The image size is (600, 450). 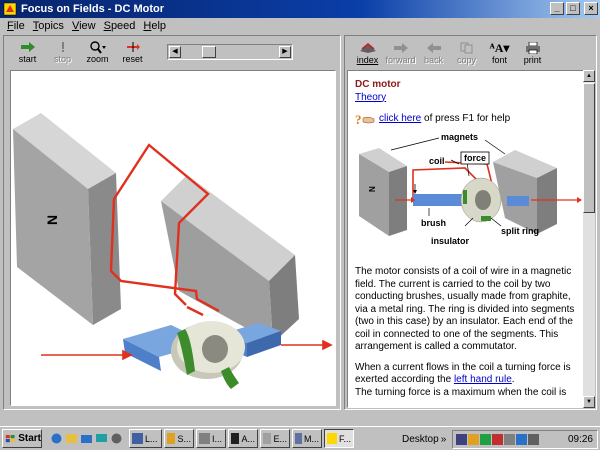 I want to click on menu-help: Help, so click(x=154, y=26).